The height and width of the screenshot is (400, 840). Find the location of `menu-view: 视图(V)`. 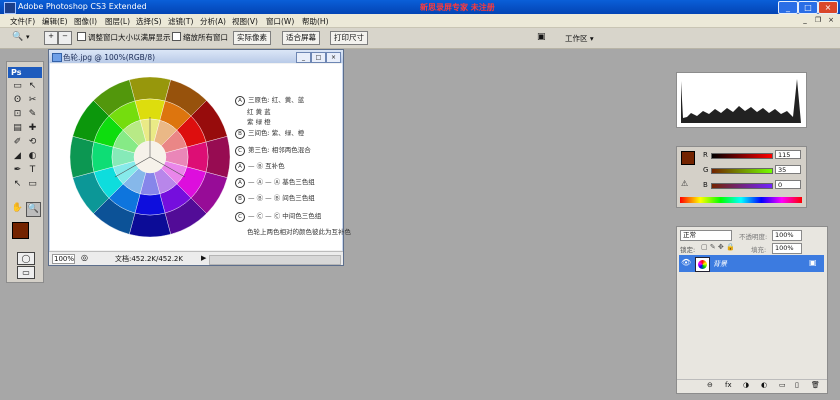

menu-view: 视图(V) is located at coordinates (245, 21).